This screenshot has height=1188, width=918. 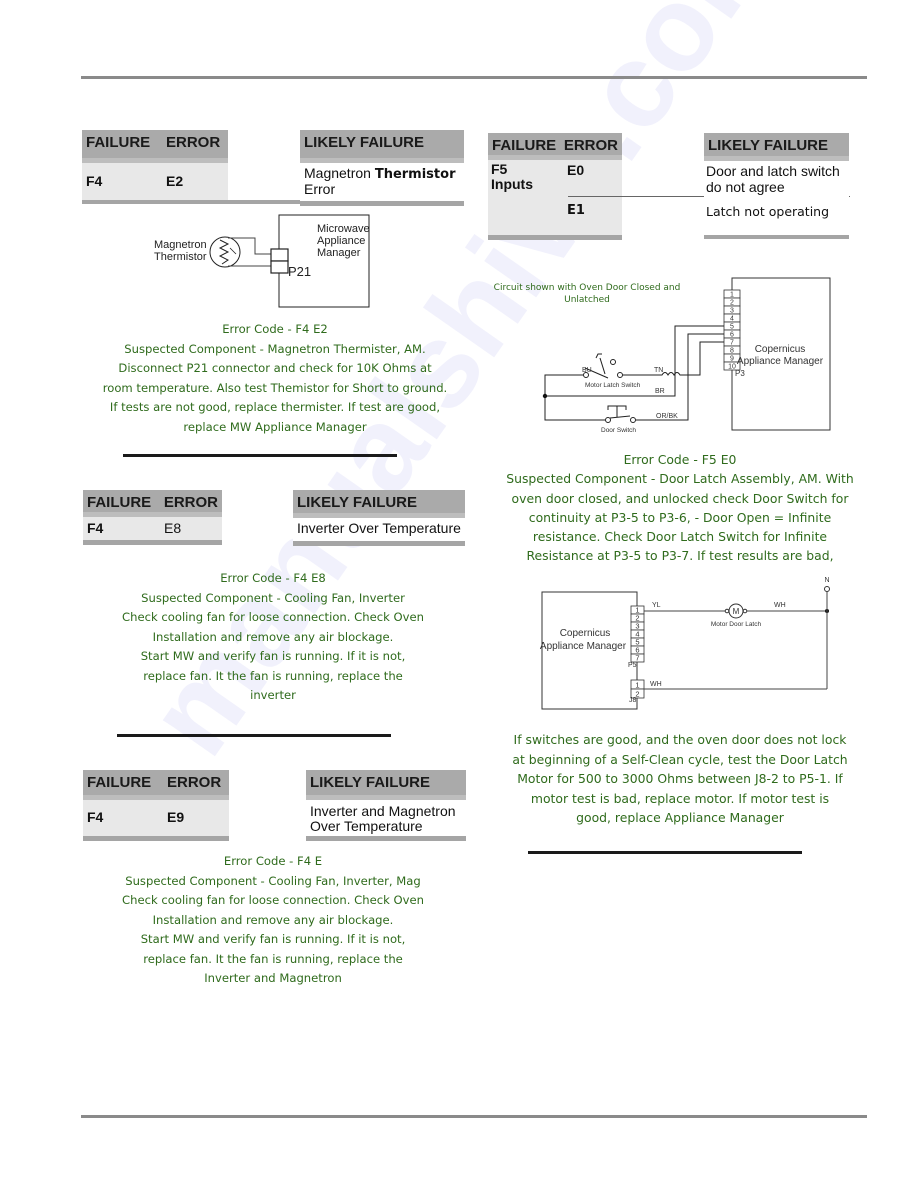 I want to click on junction-dot, so click(x=545, y=396).